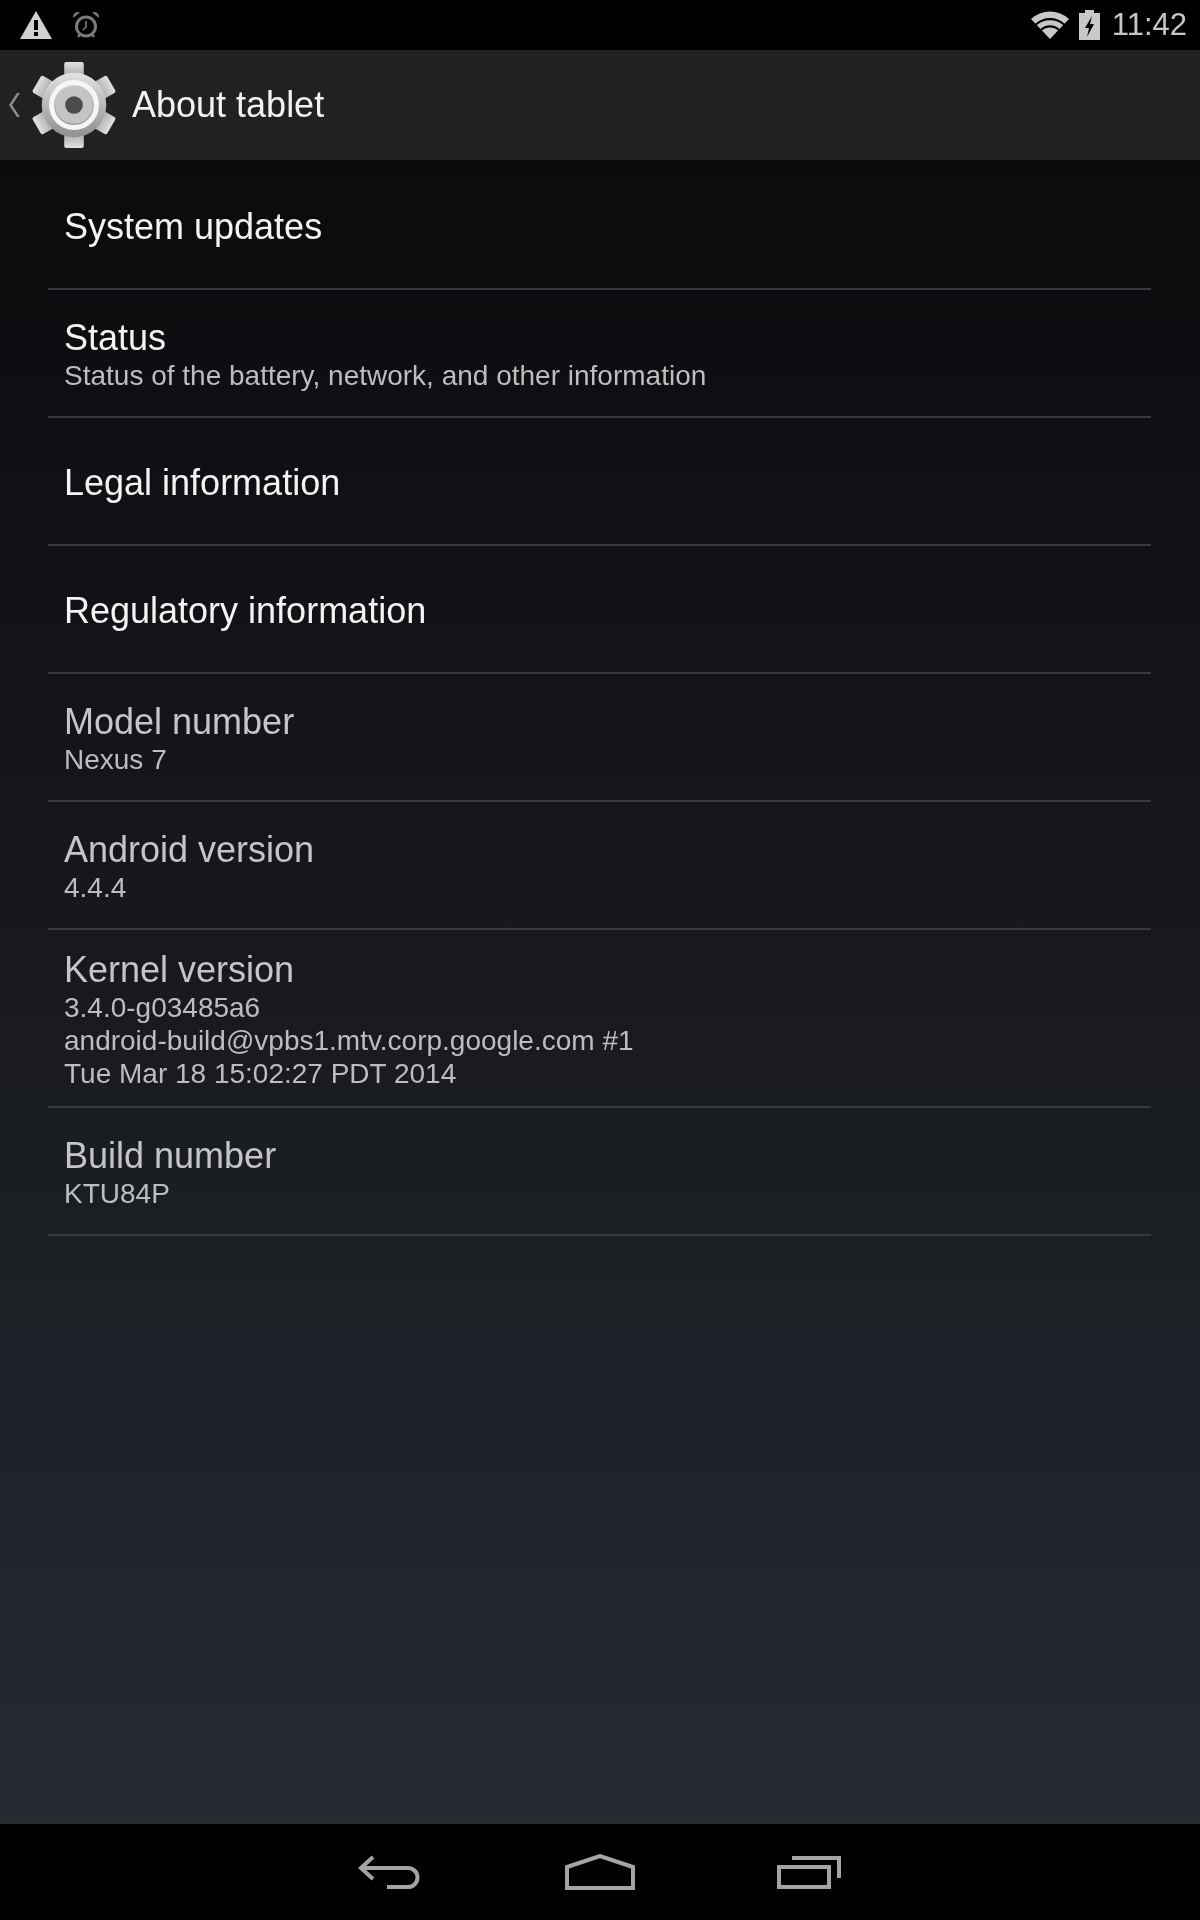 This screenshot has height=1920, width=1200. Describe the element at coordinates (228, 105) in the screenshot. I see `screen-title: About tablet` at that location.